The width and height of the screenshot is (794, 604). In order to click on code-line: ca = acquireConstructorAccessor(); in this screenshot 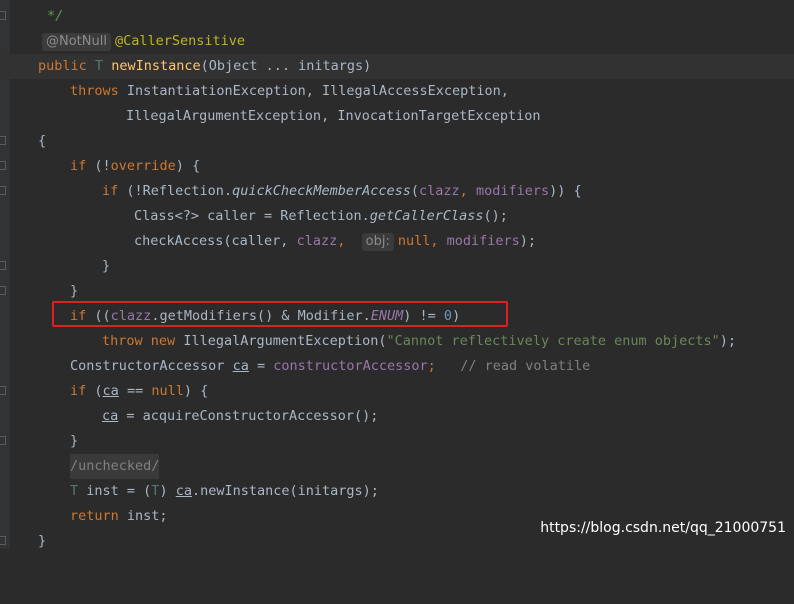, I will do `click(397, 416)`.